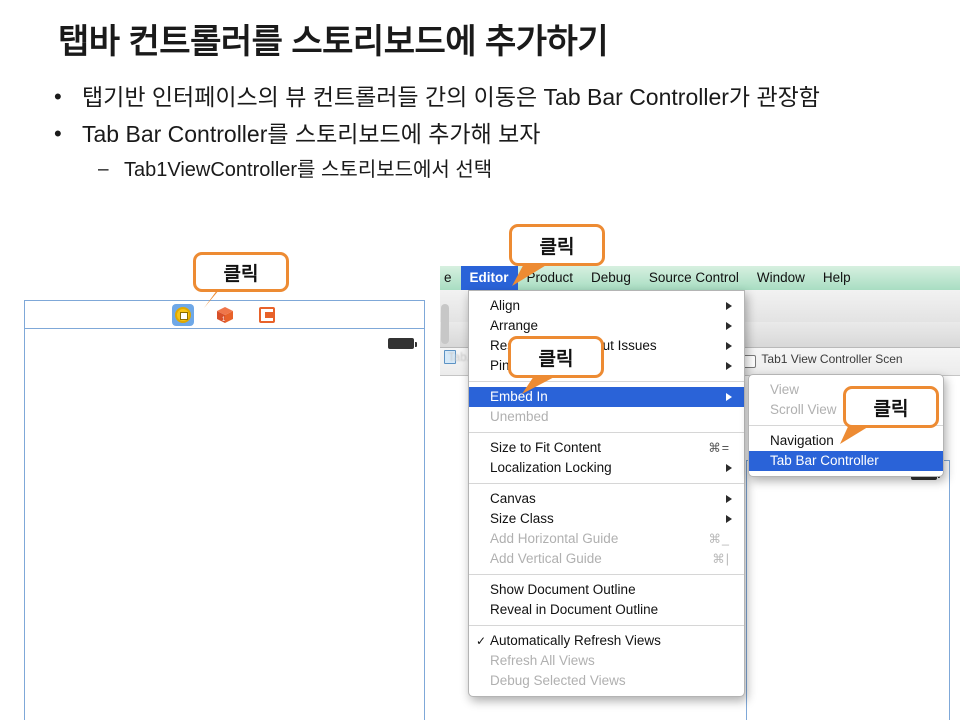 Image resolution: width=960 pixels, height=720 pixels. Describe the element at coordinates (563, 589) in the screenshot. I see `menu-item-label: Show Document Outline` at that location.